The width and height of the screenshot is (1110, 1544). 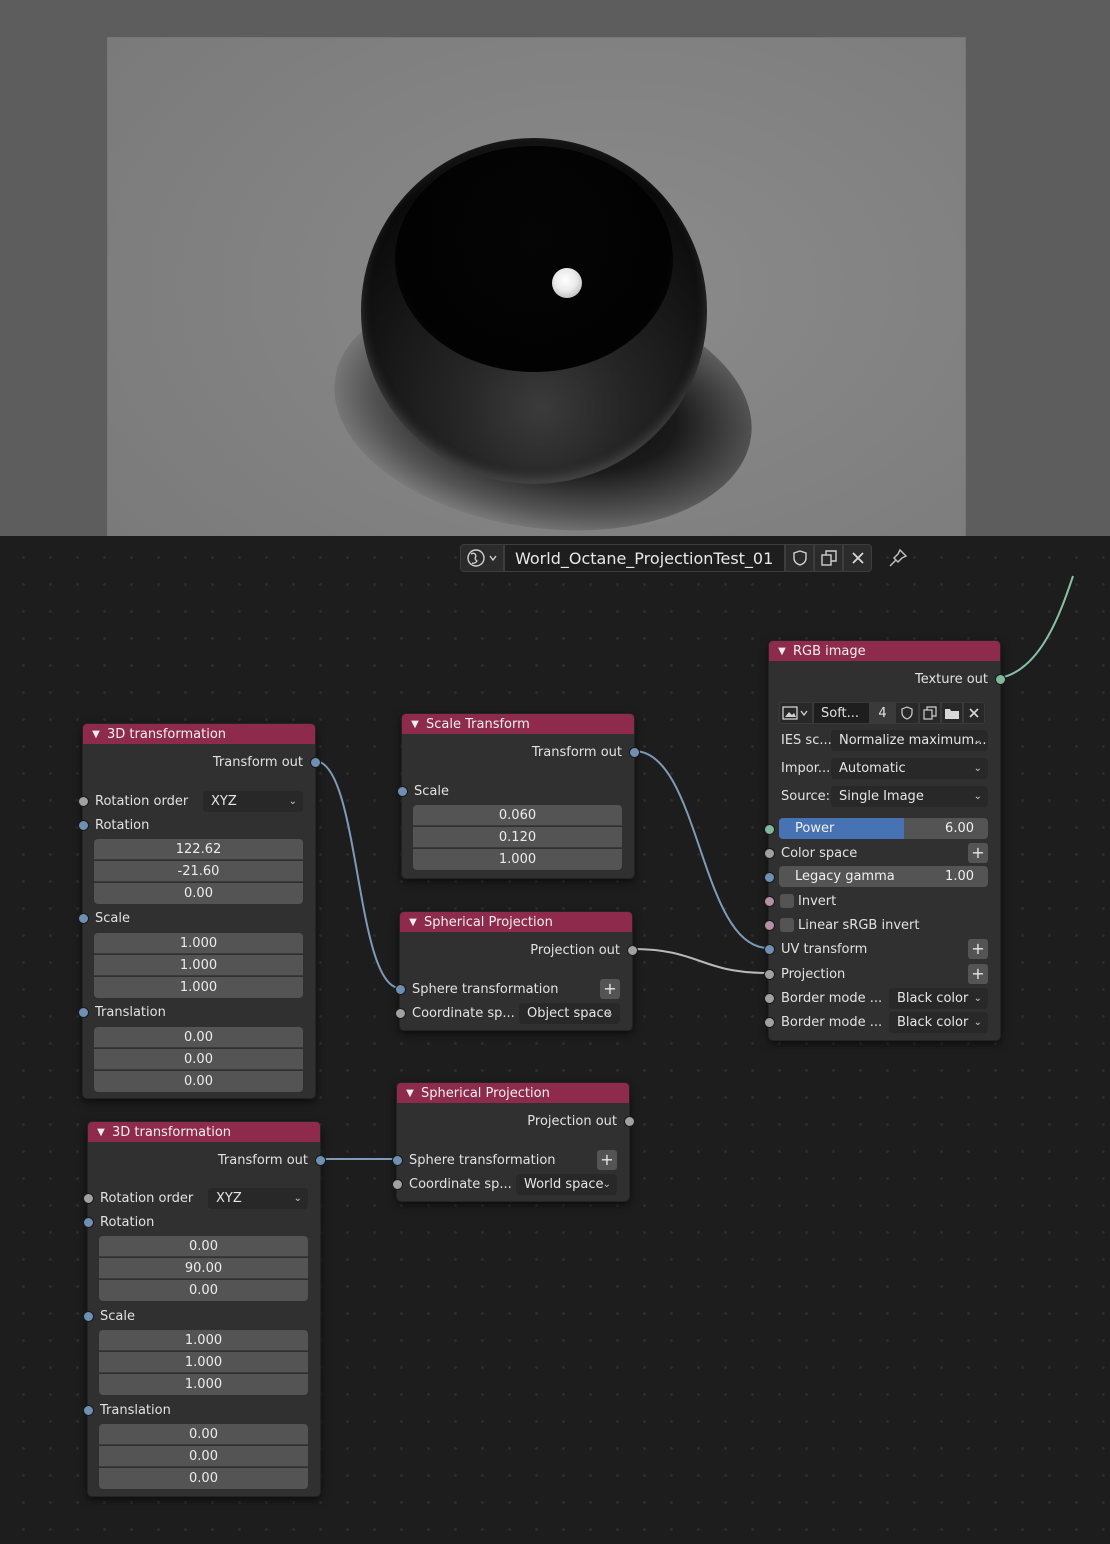 I want to click on node-title: RGB image, so click(x=829, y=651).